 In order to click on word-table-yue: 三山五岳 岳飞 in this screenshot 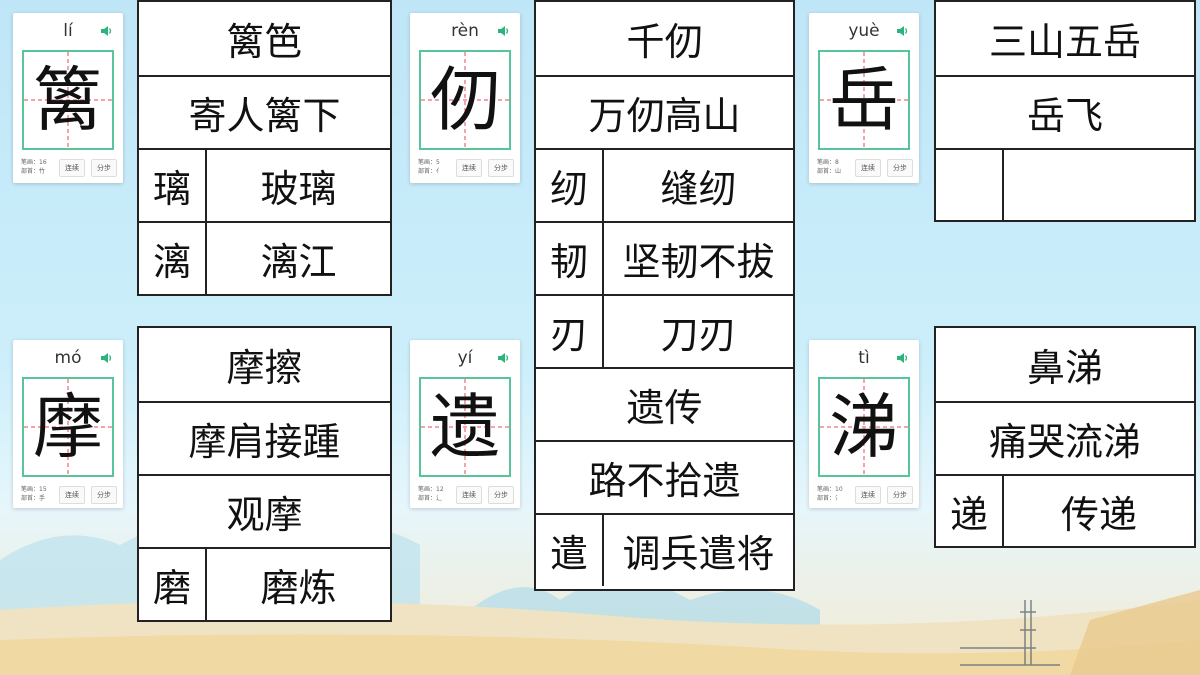, I will do `click(1065, 111)`.